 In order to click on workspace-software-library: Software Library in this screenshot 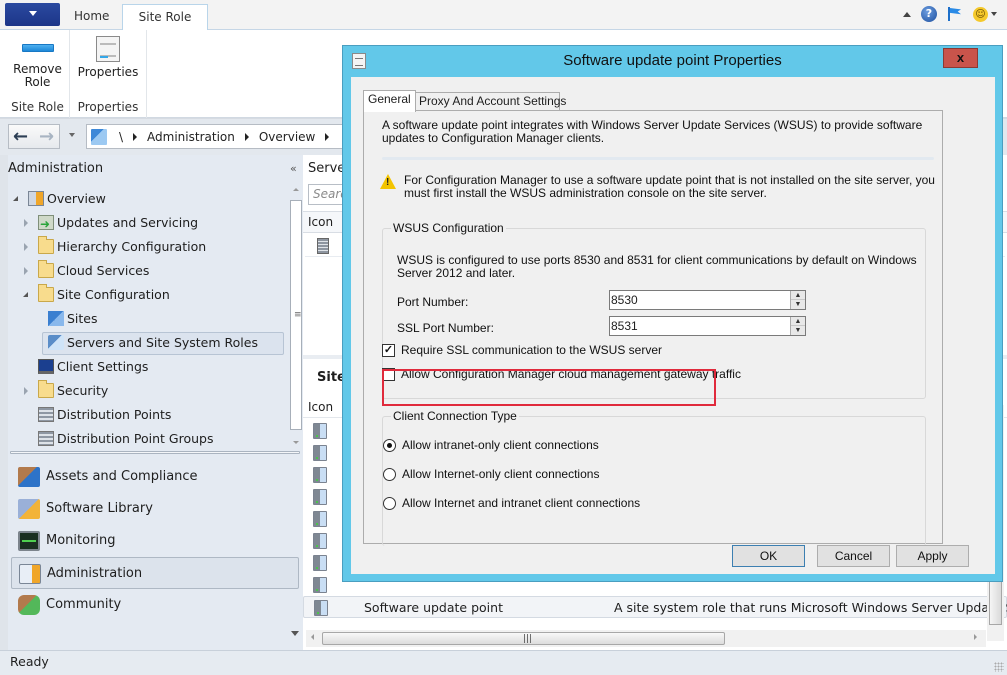, I will do `click(153, 509)`.